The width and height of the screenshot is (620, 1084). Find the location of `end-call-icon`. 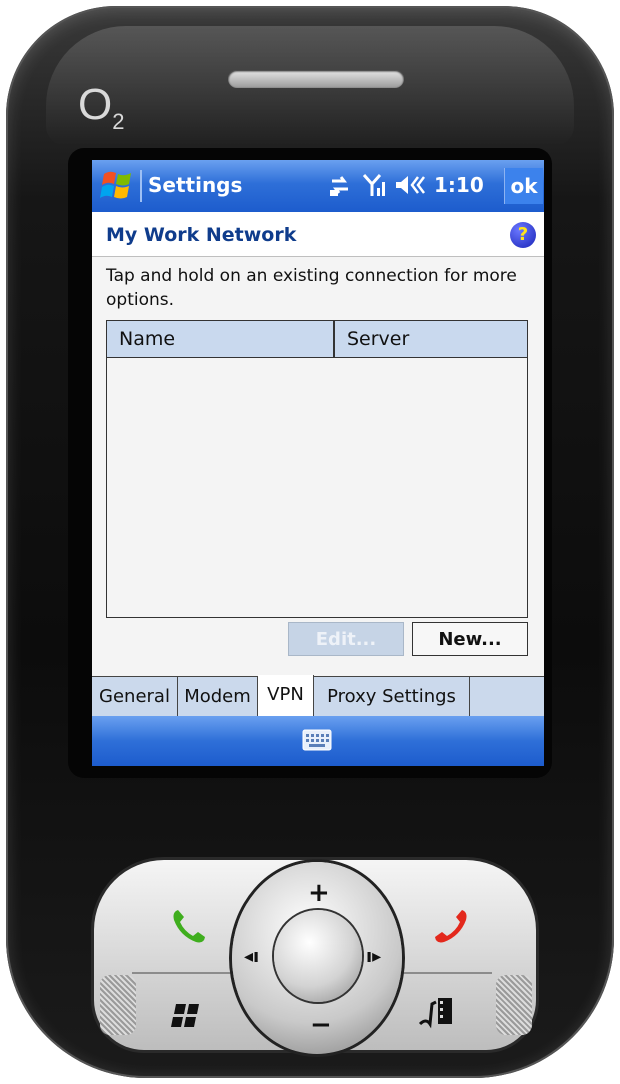

end-call-icon is located at coordinates (452, 926).